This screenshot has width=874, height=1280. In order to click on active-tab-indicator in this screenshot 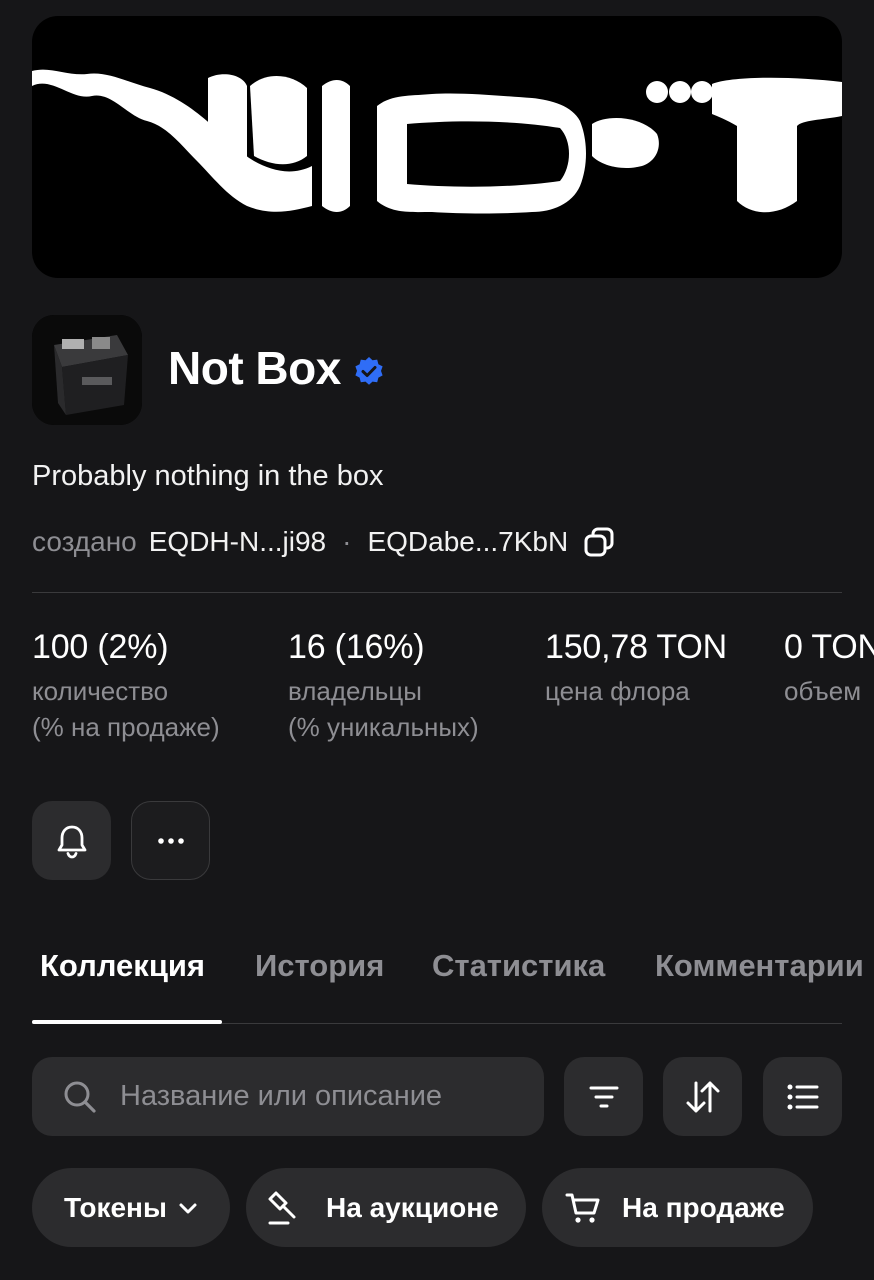, I will do `click(127, 1022)`.